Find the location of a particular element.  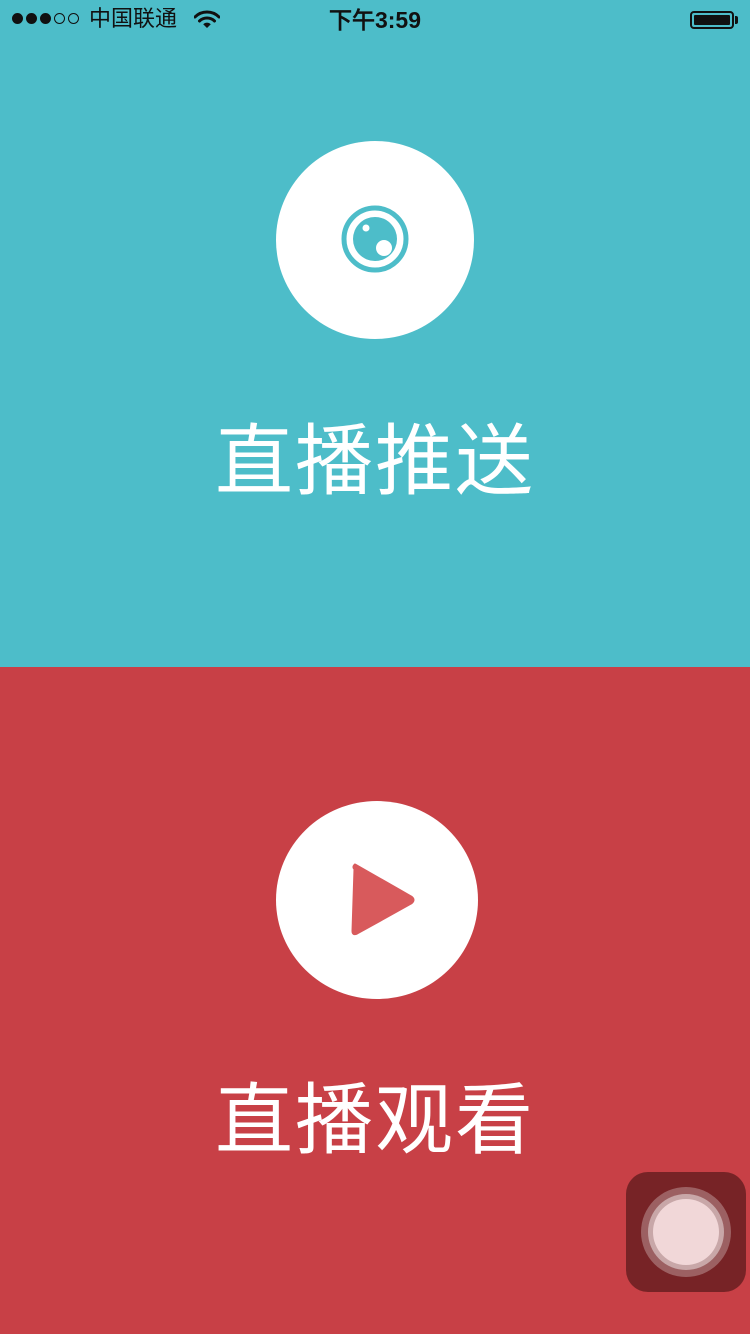

live-push-title: 直播推送 is located at coordinates (374, 462).